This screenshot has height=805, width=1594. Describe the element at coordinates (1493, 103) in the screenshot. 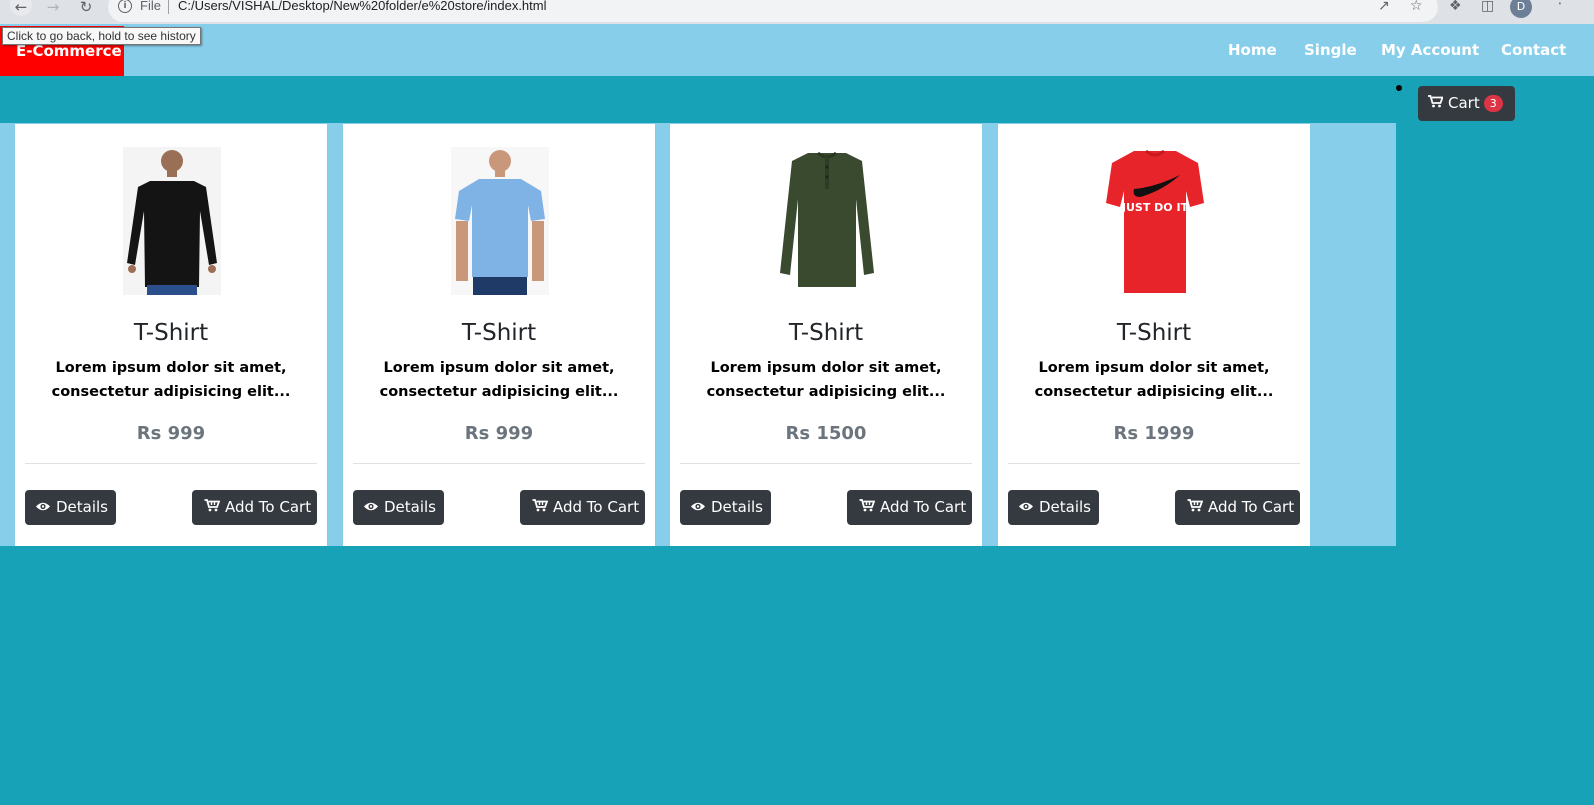

I see `cart-count-badge: 3` at that location.